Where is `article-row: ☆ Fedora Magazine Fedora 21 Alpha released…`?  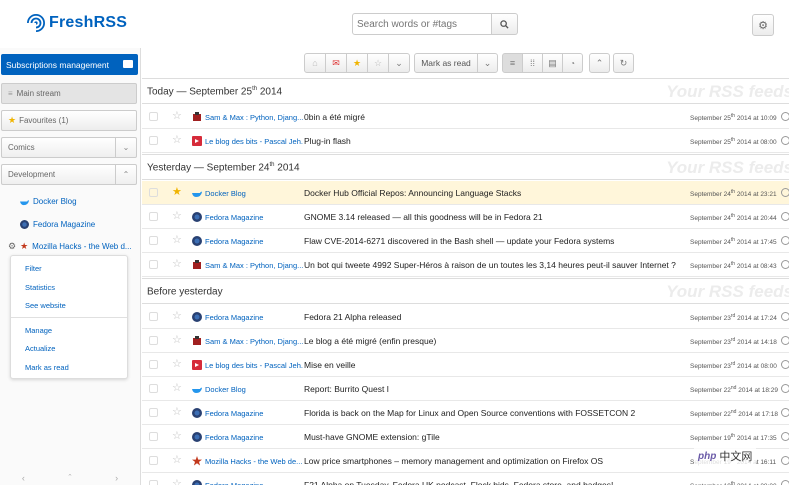 article-row: ☆ Fedora Magazine Fedora 21 Alpha released… is located at coordinates (465, 317).